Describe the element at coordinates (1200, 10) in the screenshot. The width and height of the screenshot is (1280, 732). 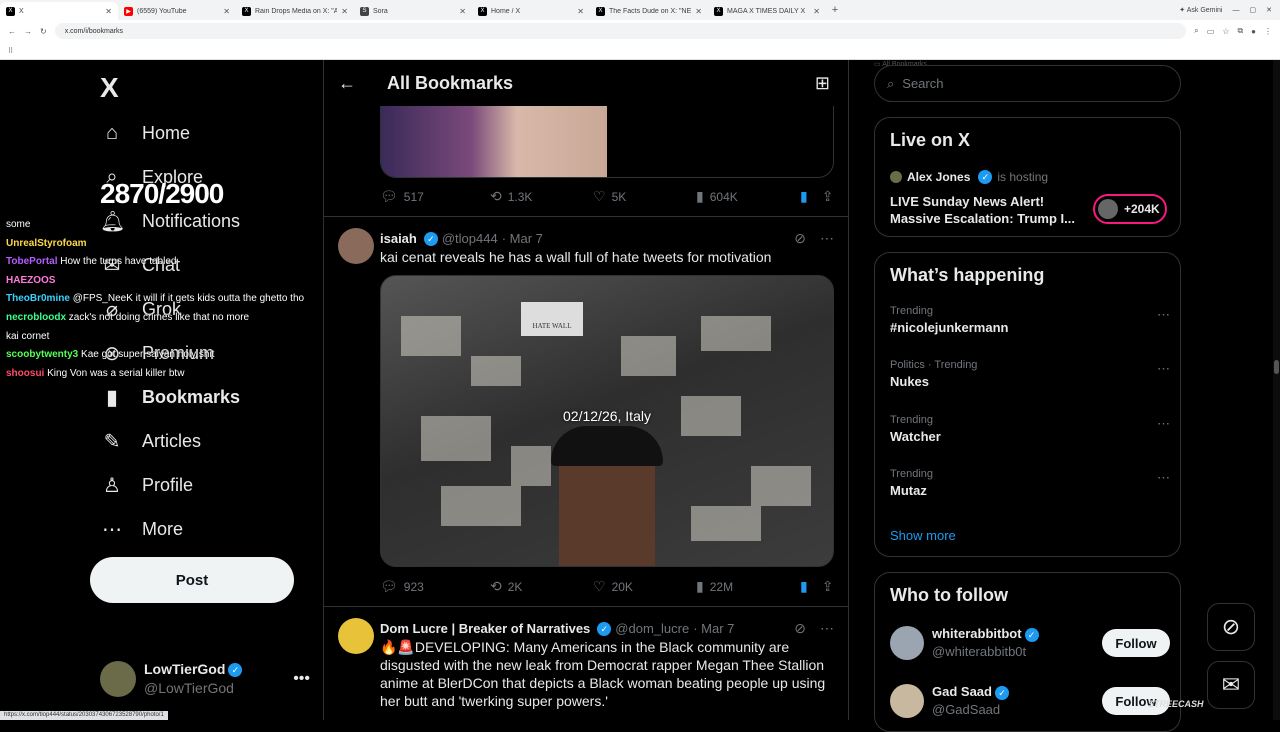
I see `ask-gemini-button: ✦ Ask Gemini` at that location.